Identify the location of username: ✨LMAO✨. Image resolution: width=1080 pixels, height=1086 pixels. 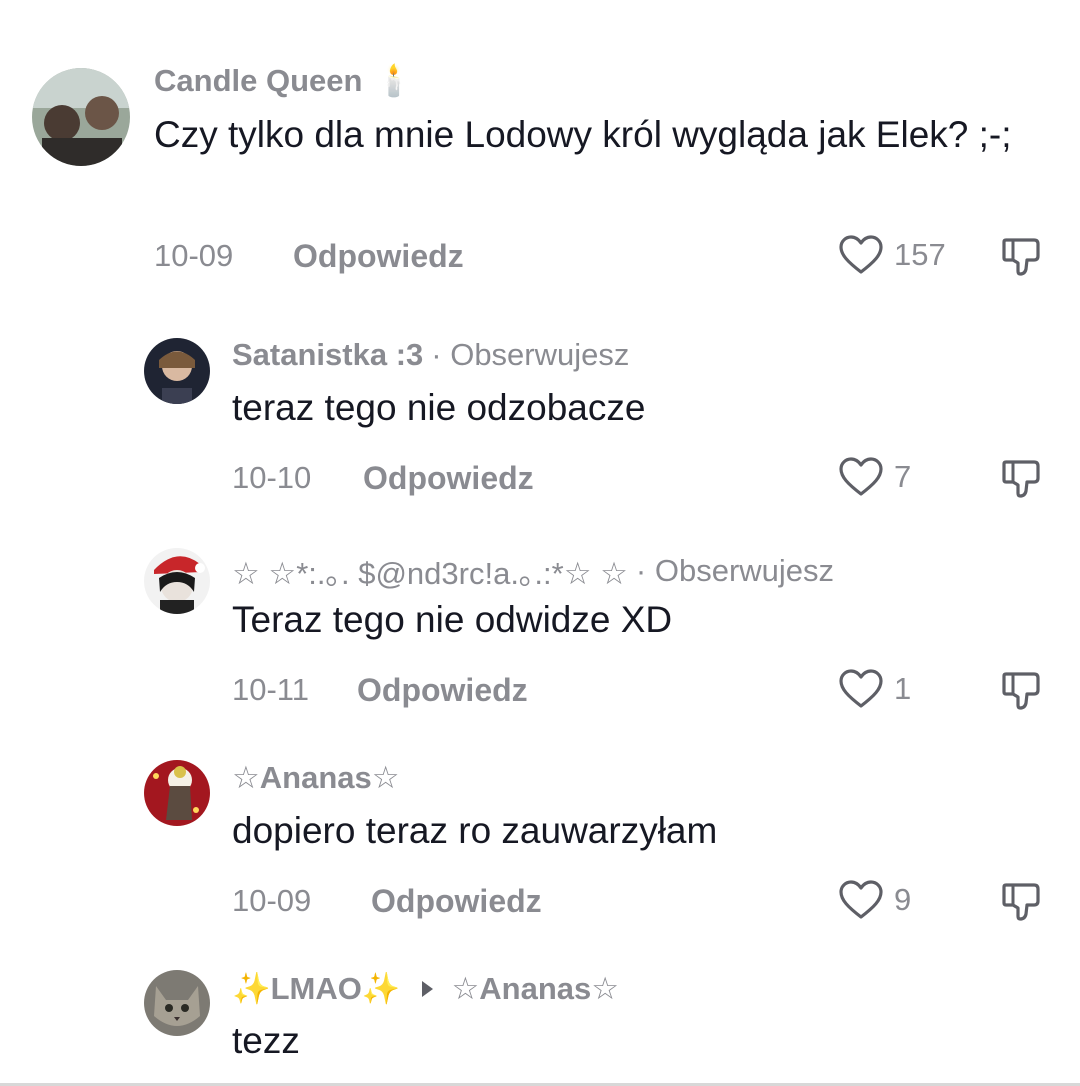
(316, 988).